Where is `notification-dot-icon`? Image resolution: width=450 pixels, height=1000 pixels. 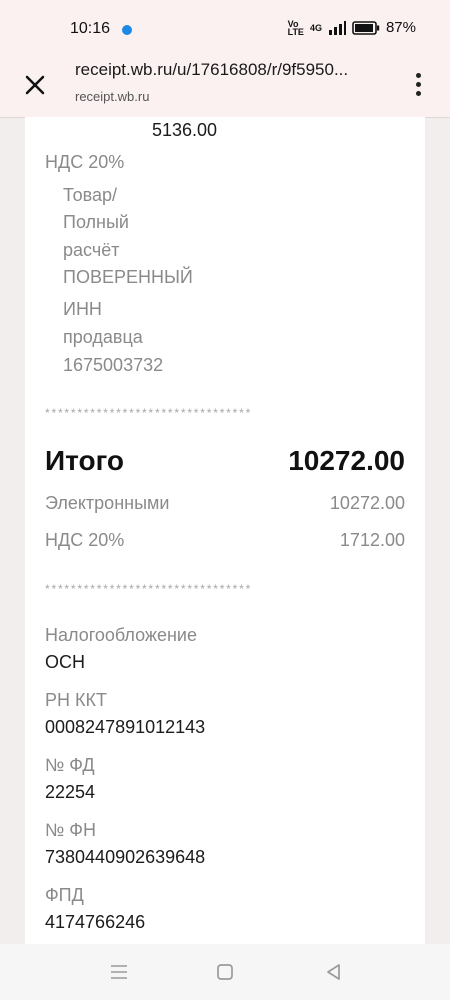
notification-dot-icon is located at coordinates (127, 30).